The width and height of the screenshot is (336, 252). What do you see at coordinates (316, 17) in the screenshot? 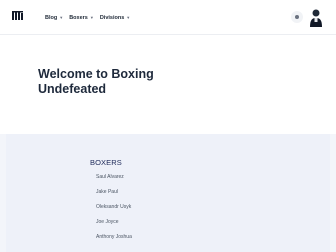
I see `user-avatar-icon` at bounding box center [316, 17].